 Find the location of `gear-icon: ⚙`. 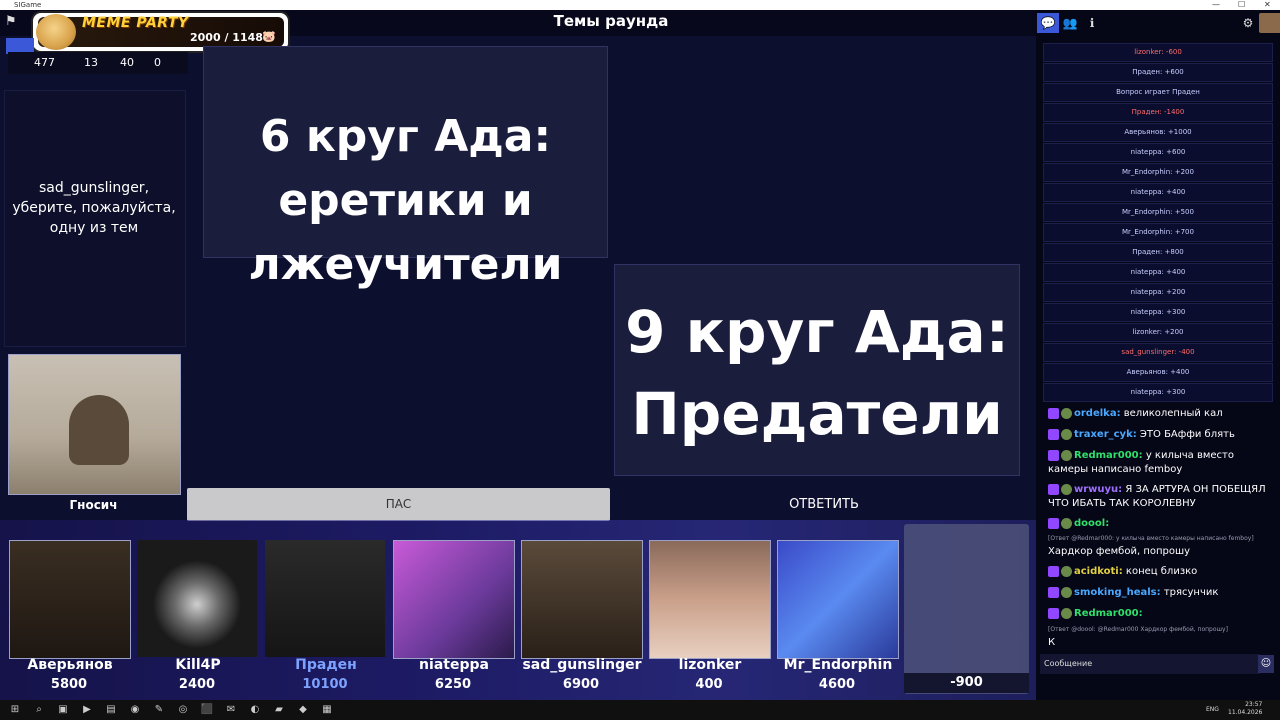

gear-icon: ⚙ is located at coordinates (1248, 23).